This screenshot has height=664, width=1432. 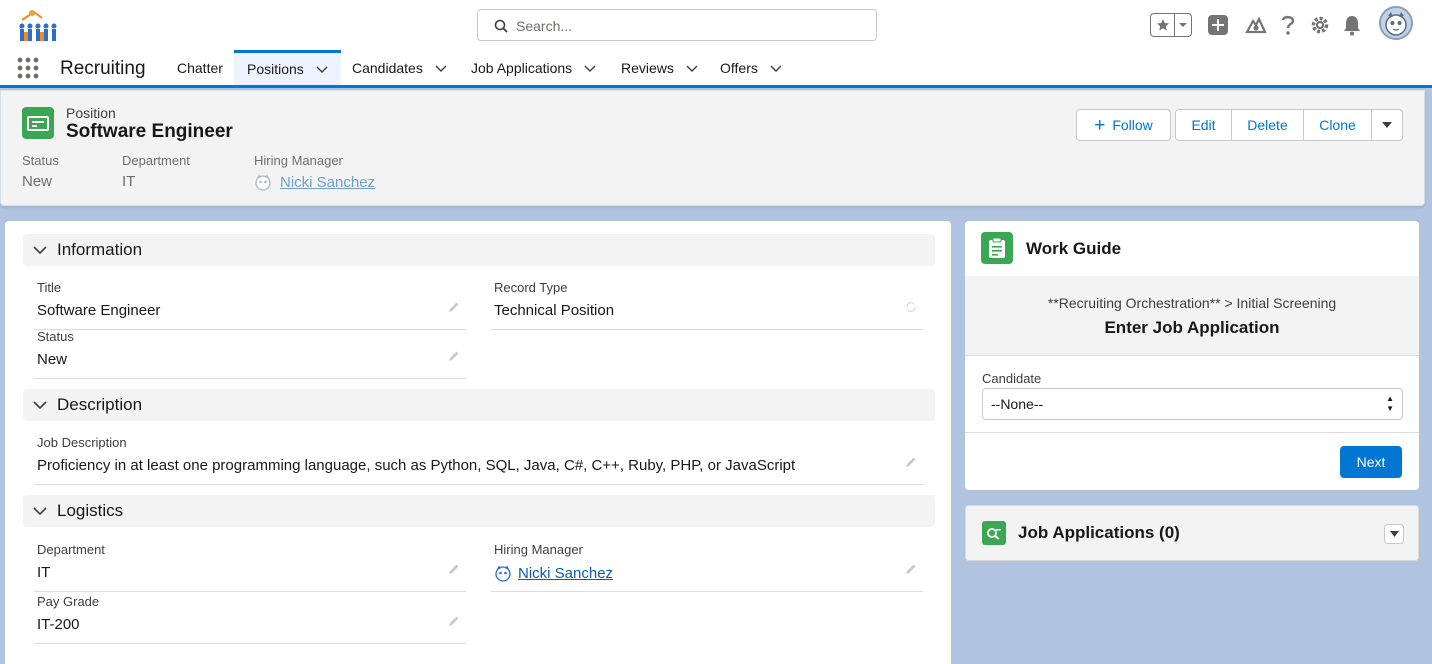 I want to click on highlight-value: IT, so click(x=129, y=181).